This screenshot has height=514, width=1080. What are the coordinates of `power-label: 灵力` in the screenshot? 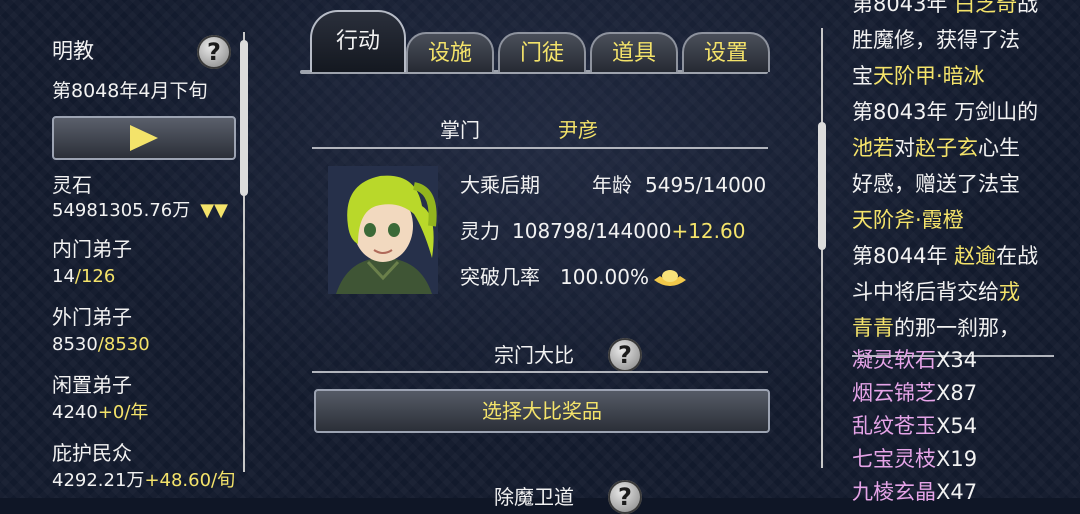 It's located at (480, 231).